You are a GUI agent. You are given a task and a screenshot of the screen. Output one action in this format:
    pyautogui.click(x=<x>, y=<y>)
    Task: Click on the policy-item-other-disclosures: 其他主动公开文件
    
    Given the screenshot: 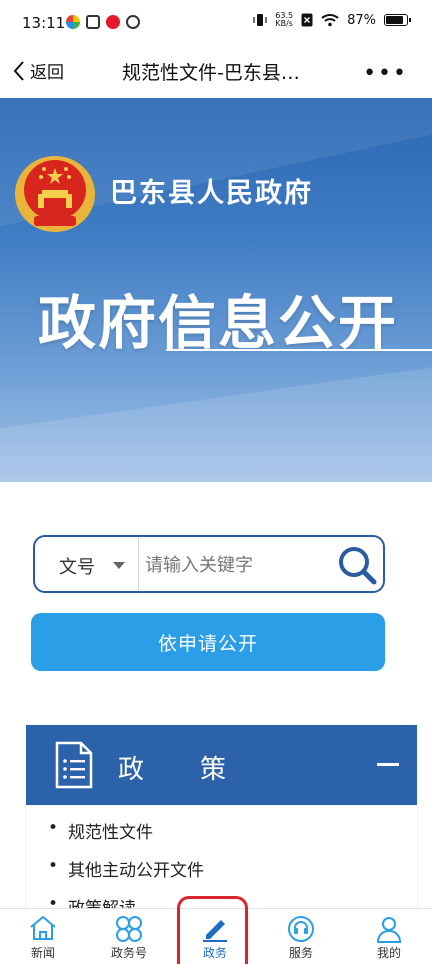 What is the action you would take?
    pyautogui.click(x=126, y=868)
    